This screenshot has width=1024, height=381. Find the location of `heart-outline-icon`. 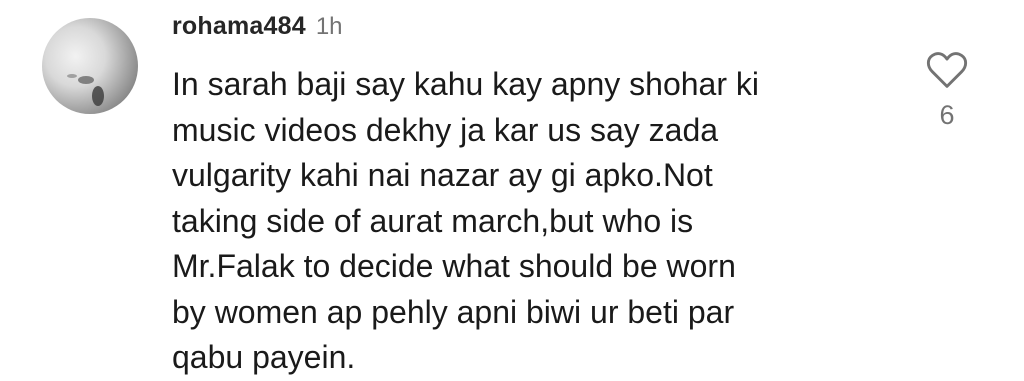

heart-outline-icon is located at coordinates (947, 70).